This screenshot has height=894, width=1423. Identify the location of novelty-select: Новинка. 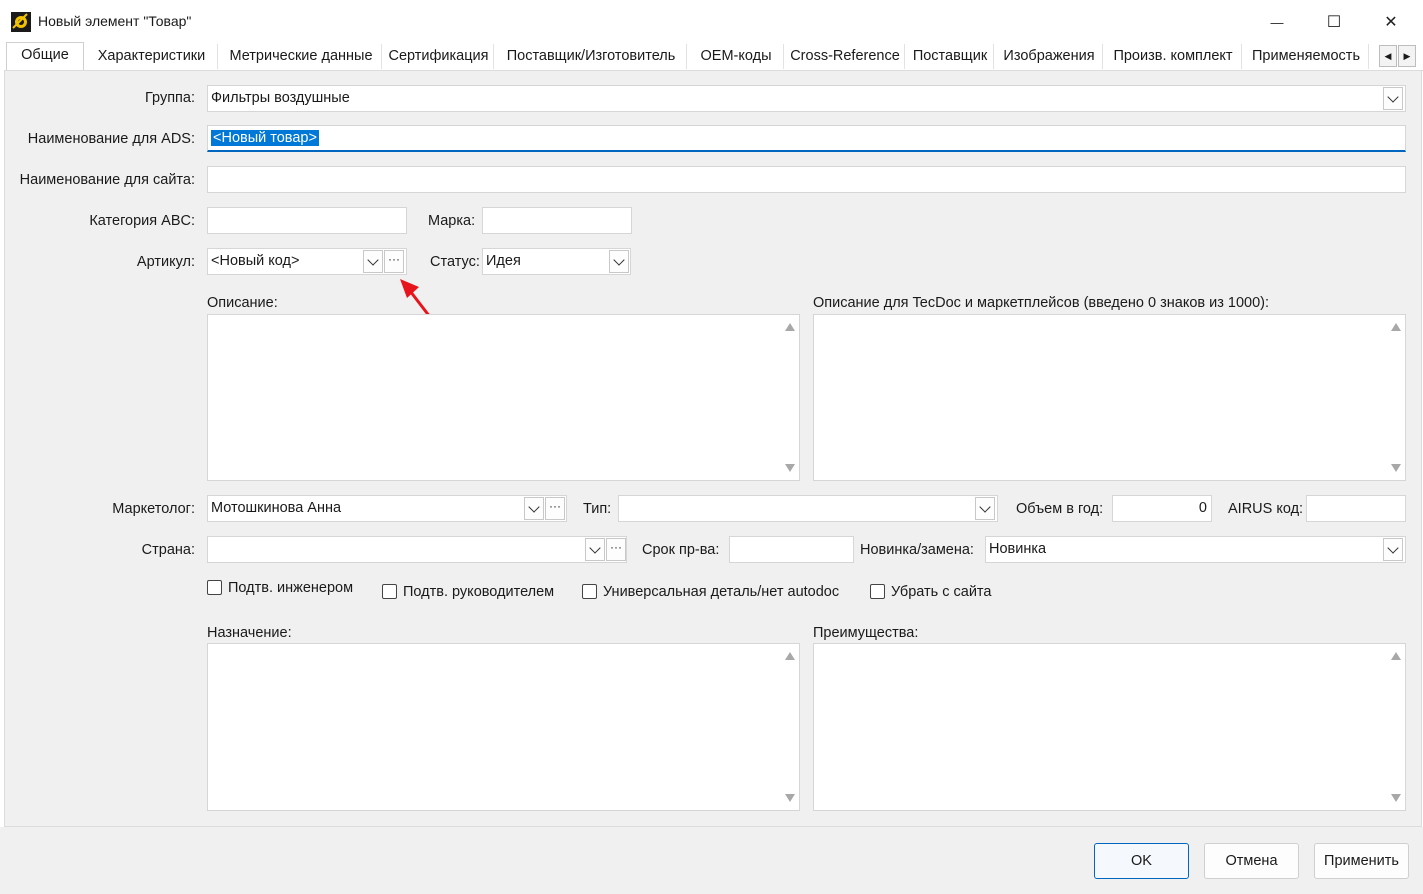
(1195, 549).